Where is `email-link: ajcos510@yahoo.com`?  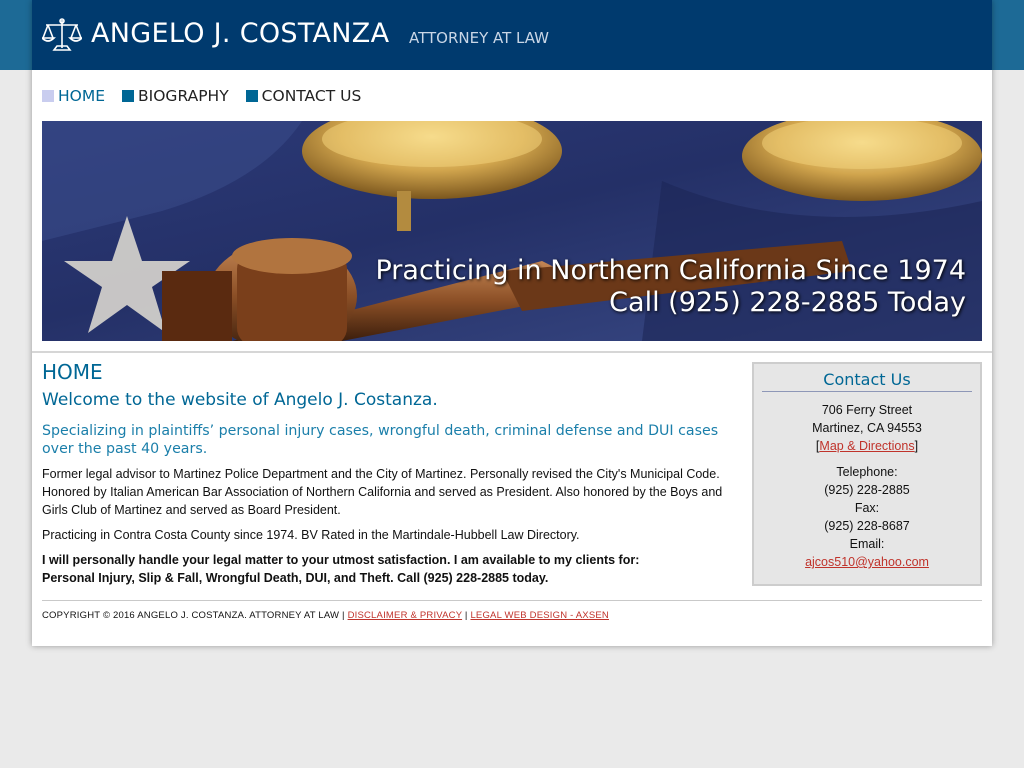
email-link: ajcos510@yahoo.com is located at coordinates (867, 562).